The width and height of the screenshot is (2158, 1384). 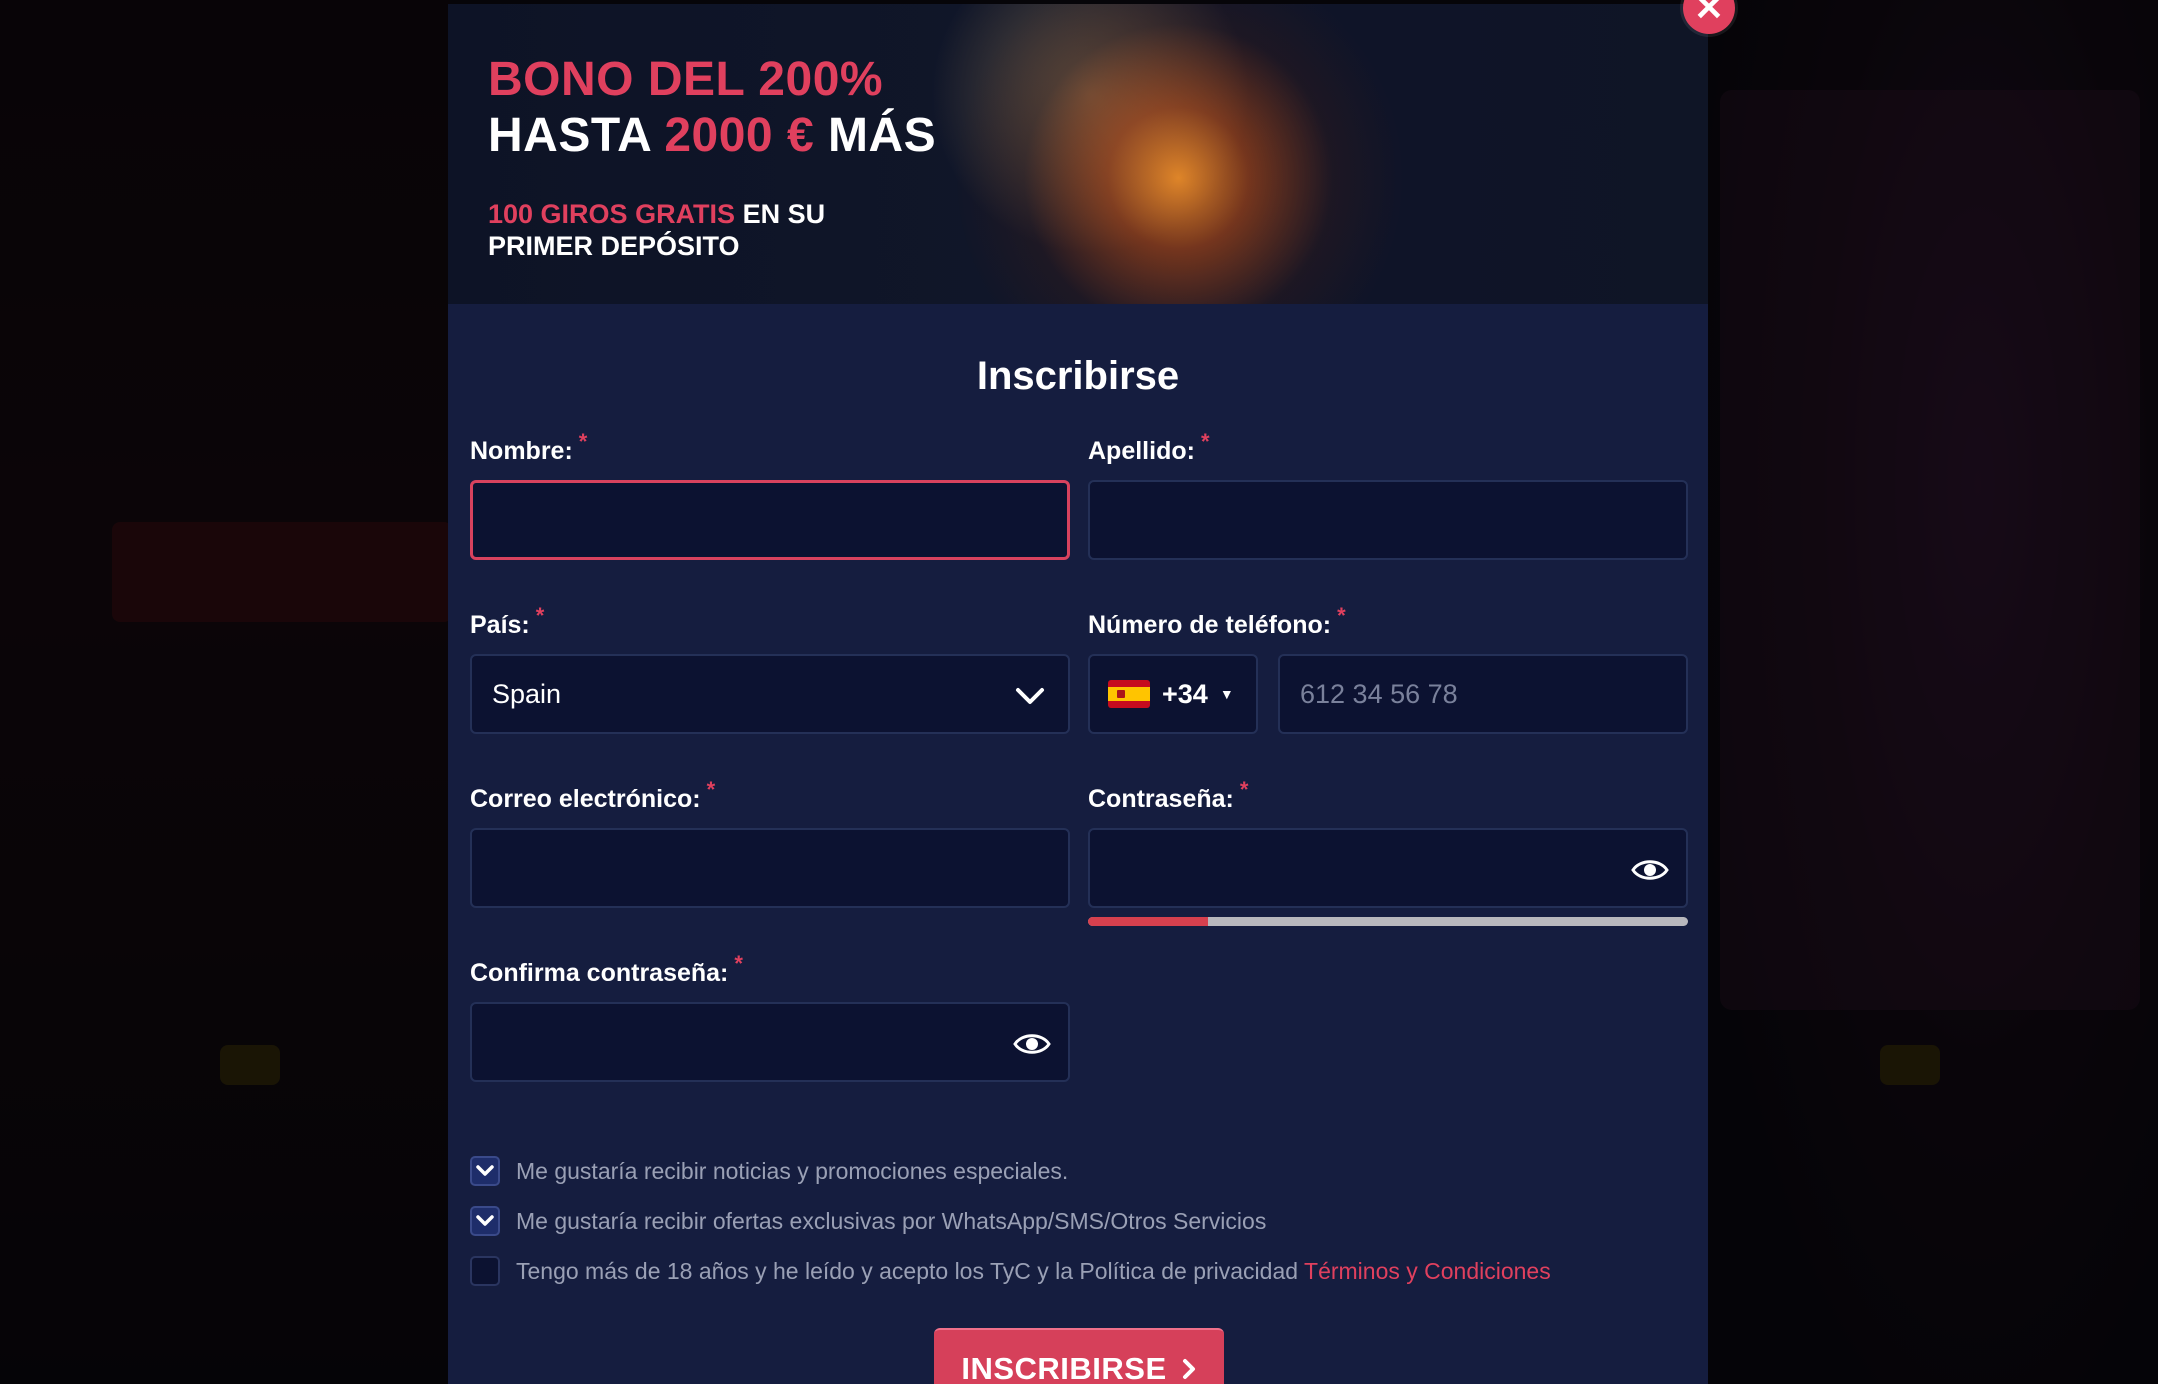 I want to click on whatsapp-sms-checkbox, so click(x=485, y=1221).